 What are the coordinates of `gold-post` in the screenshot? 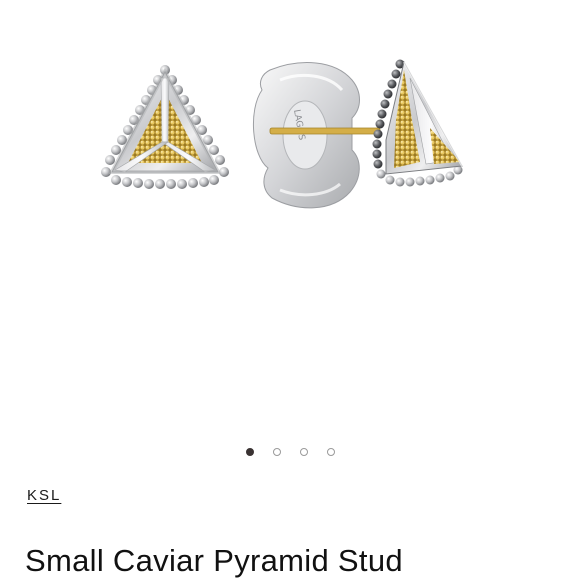 It's located at (325, 131).